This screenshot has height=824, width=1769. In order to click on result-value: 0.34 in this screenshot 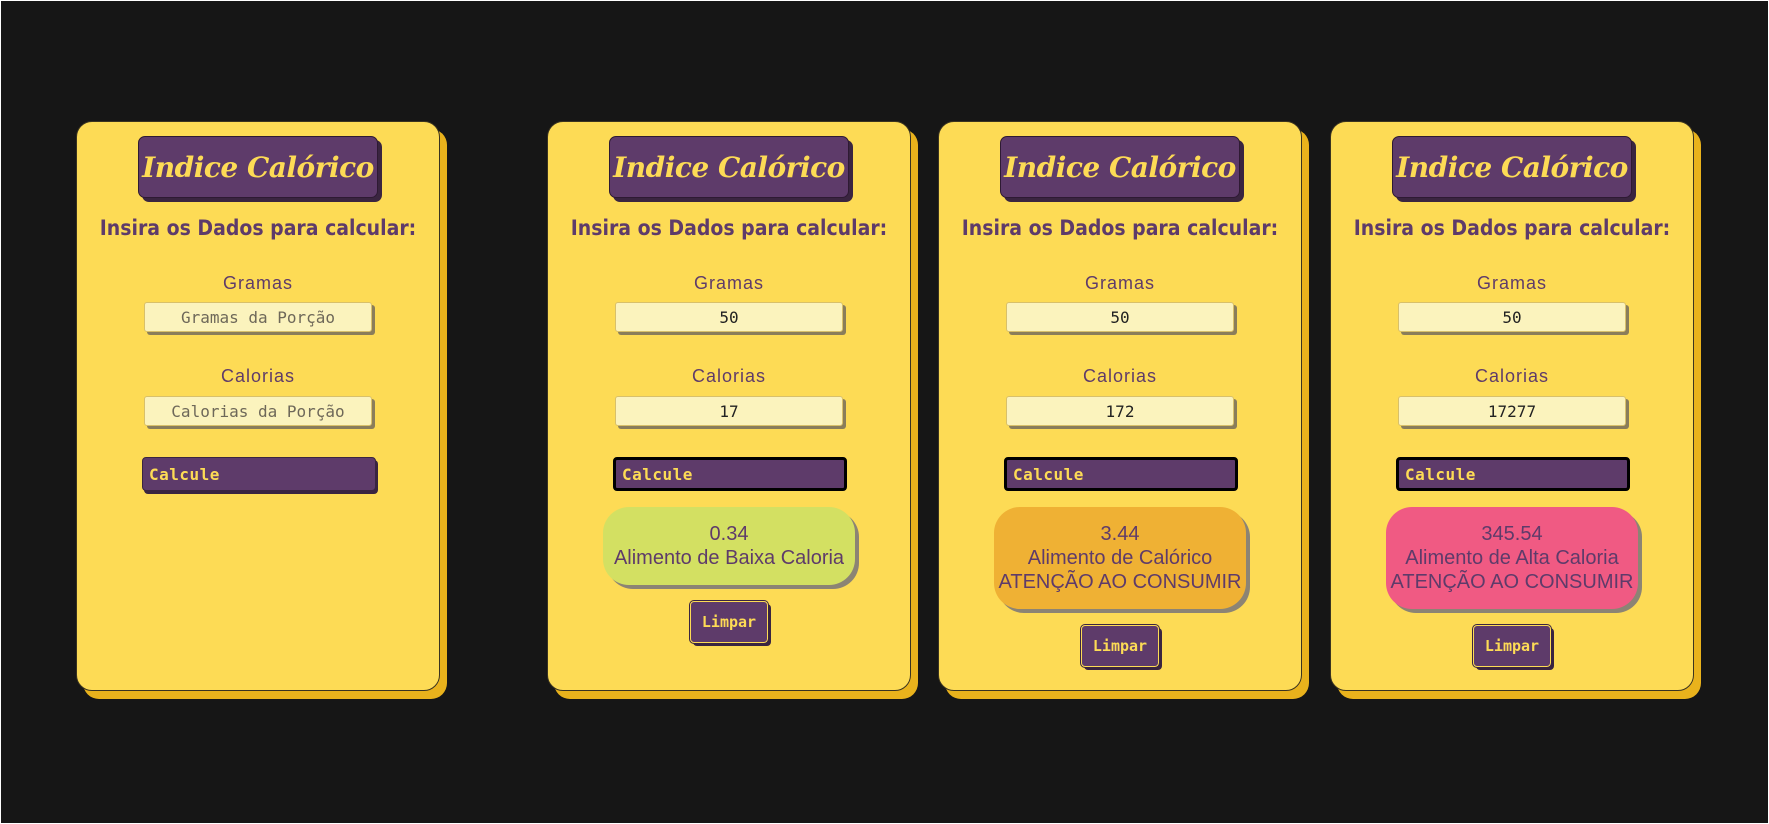, I will do `click(729, 534)`.